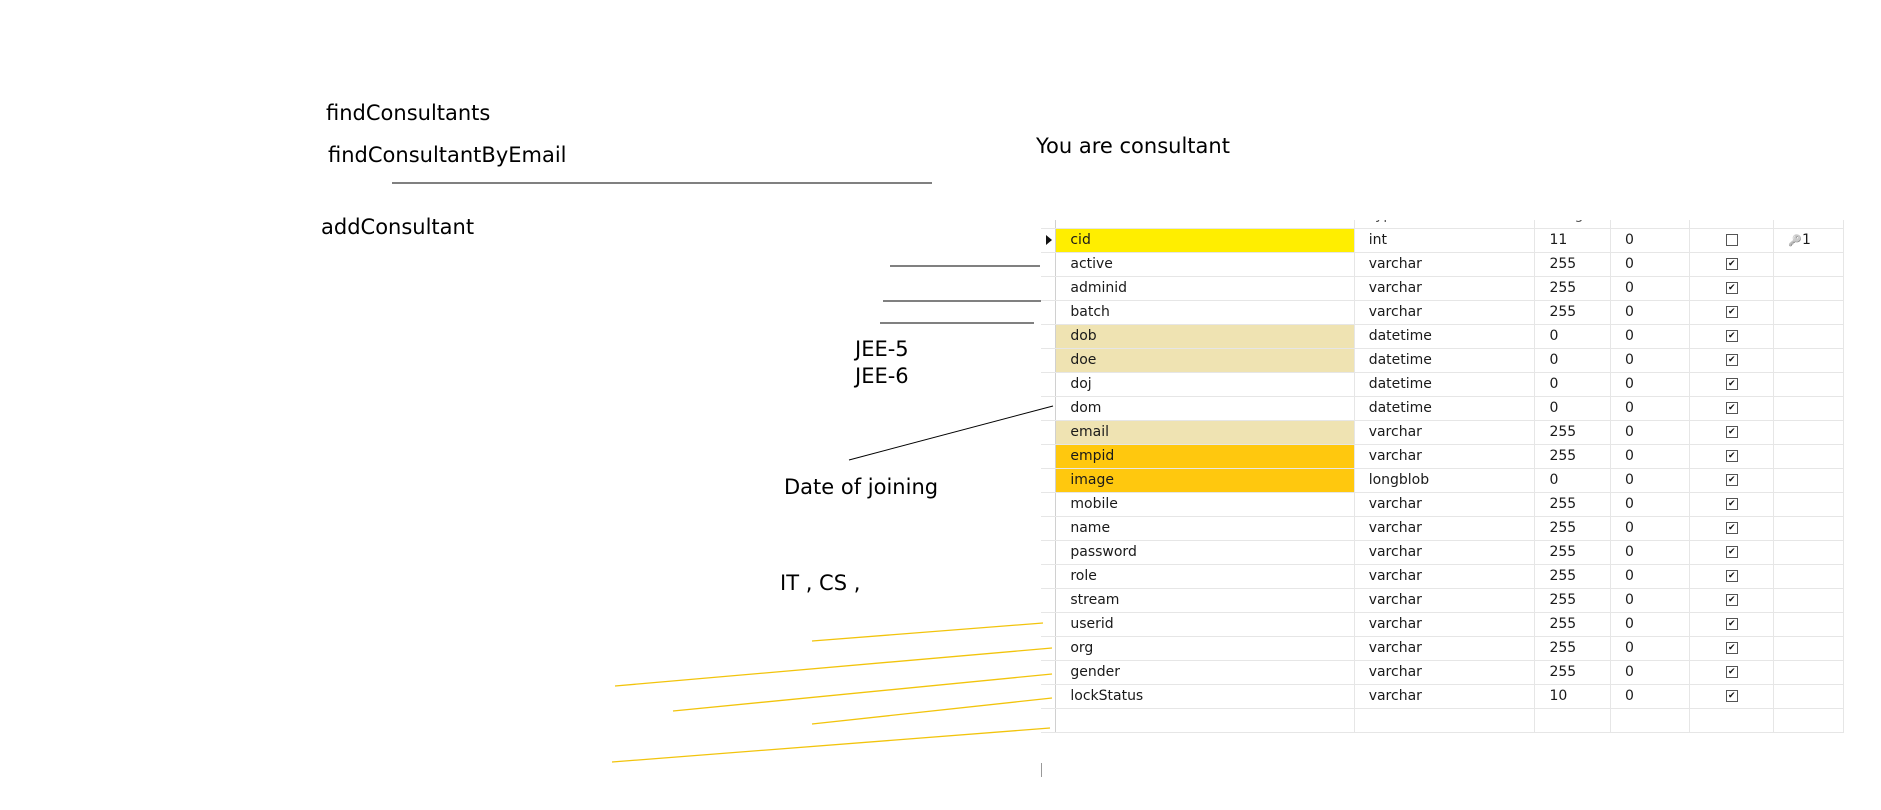 This screenshot has height=810, width=1881. What do you see at coordinates (1442, 384) in the screenshot?
I see `field-row-doj: doj datetime 0 0` at bounding box center [1442, 384].